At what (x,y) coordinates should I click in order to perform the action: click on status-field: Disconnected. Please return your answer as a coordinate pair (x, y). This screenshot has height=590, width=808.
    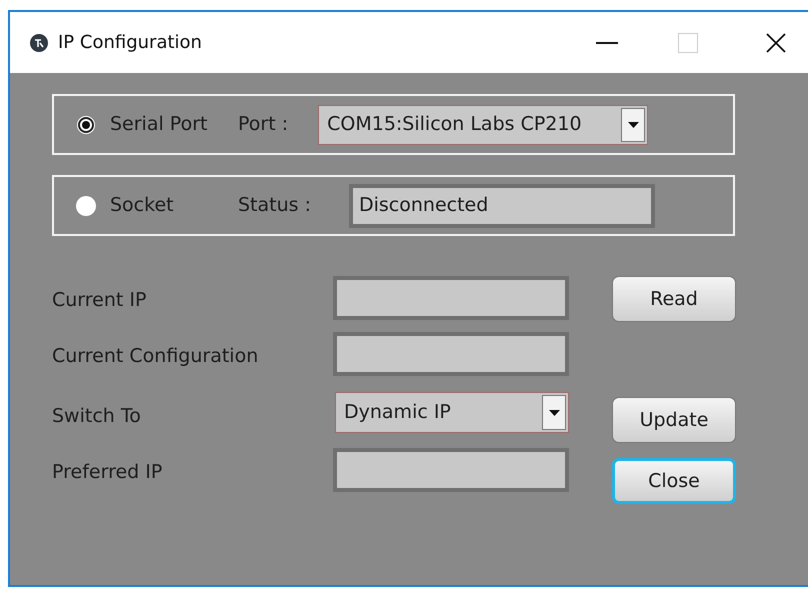
    Looking at the image, I should click on (502, 206).